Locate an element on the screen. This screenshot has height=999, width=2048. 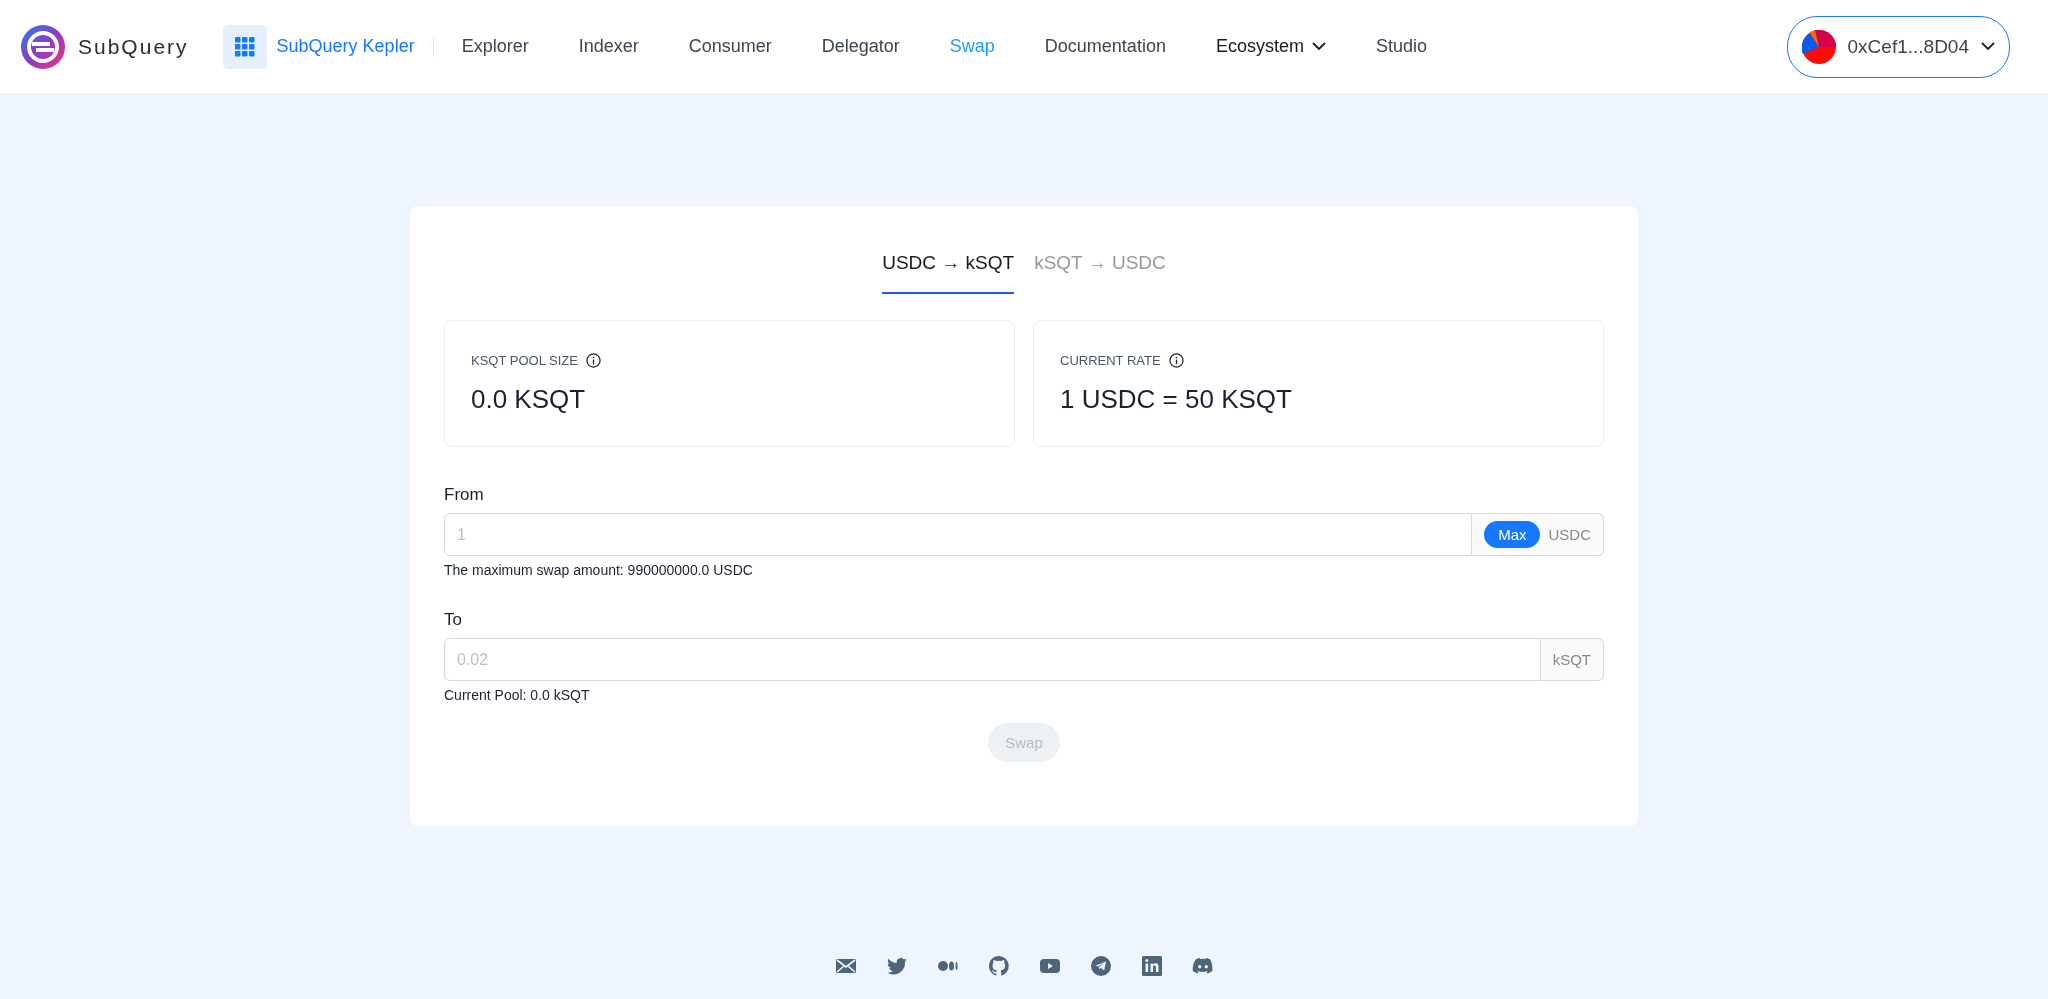
field-label: From is located at coordinates (464, 495).